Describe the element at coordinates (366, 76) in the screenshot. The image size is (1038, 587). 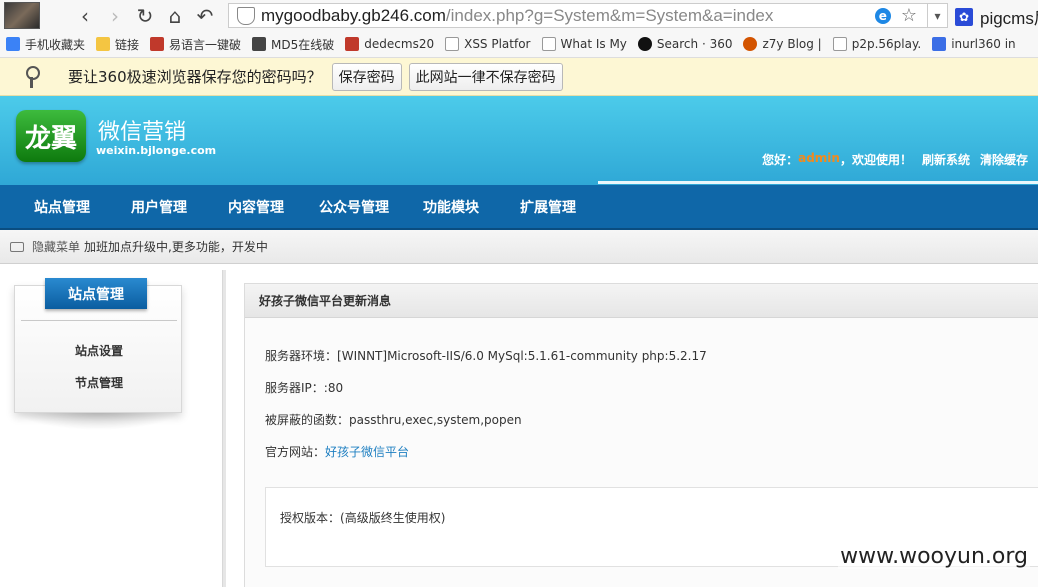
I see `save-password-button: 保存密码` at that location.